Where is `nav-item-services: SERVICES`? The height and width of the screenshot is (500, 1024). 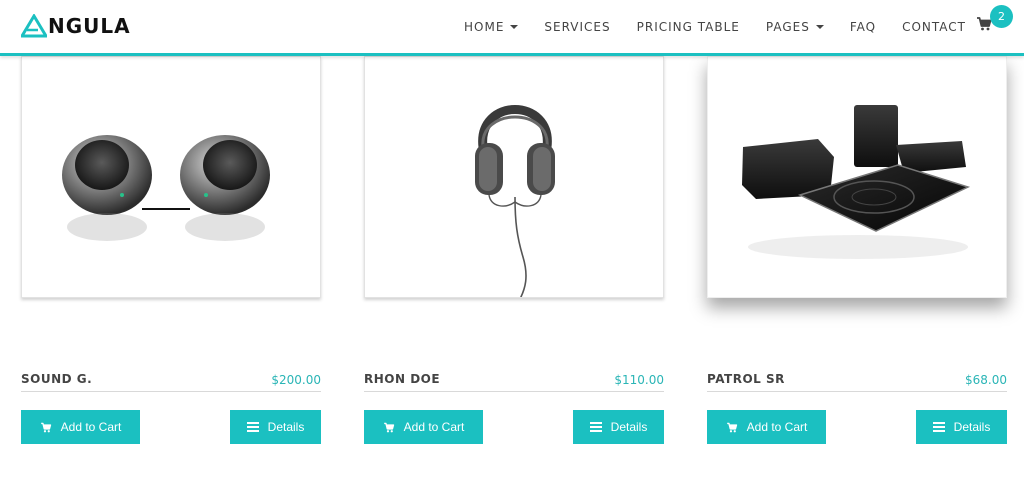
nav-item-services: SERVICES is located at coordinates (577, 27).